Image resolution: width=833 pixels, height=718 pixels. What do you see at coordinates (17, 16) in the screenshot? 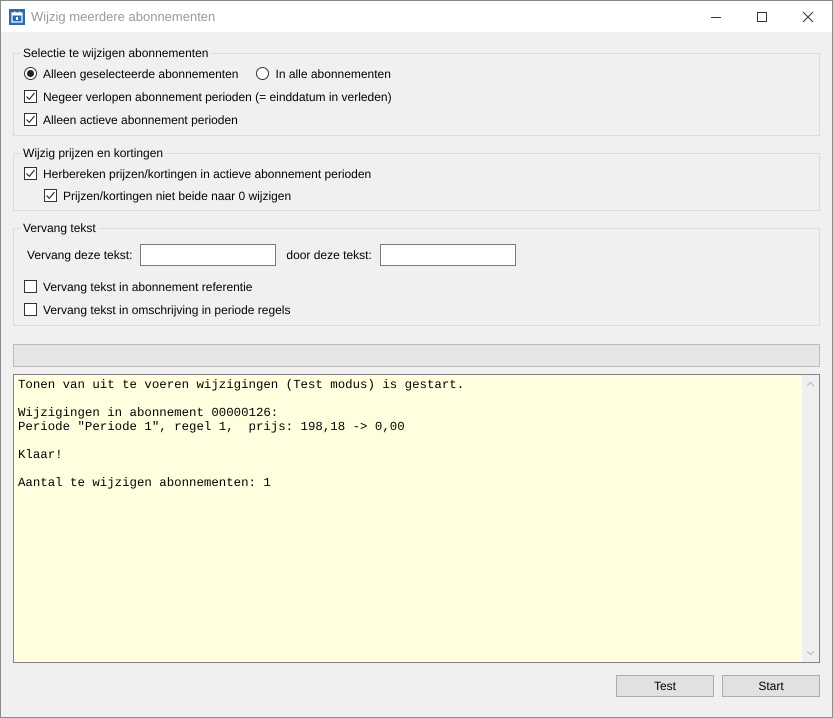
I see `calendar-icon` at bounding box center [17, 16].